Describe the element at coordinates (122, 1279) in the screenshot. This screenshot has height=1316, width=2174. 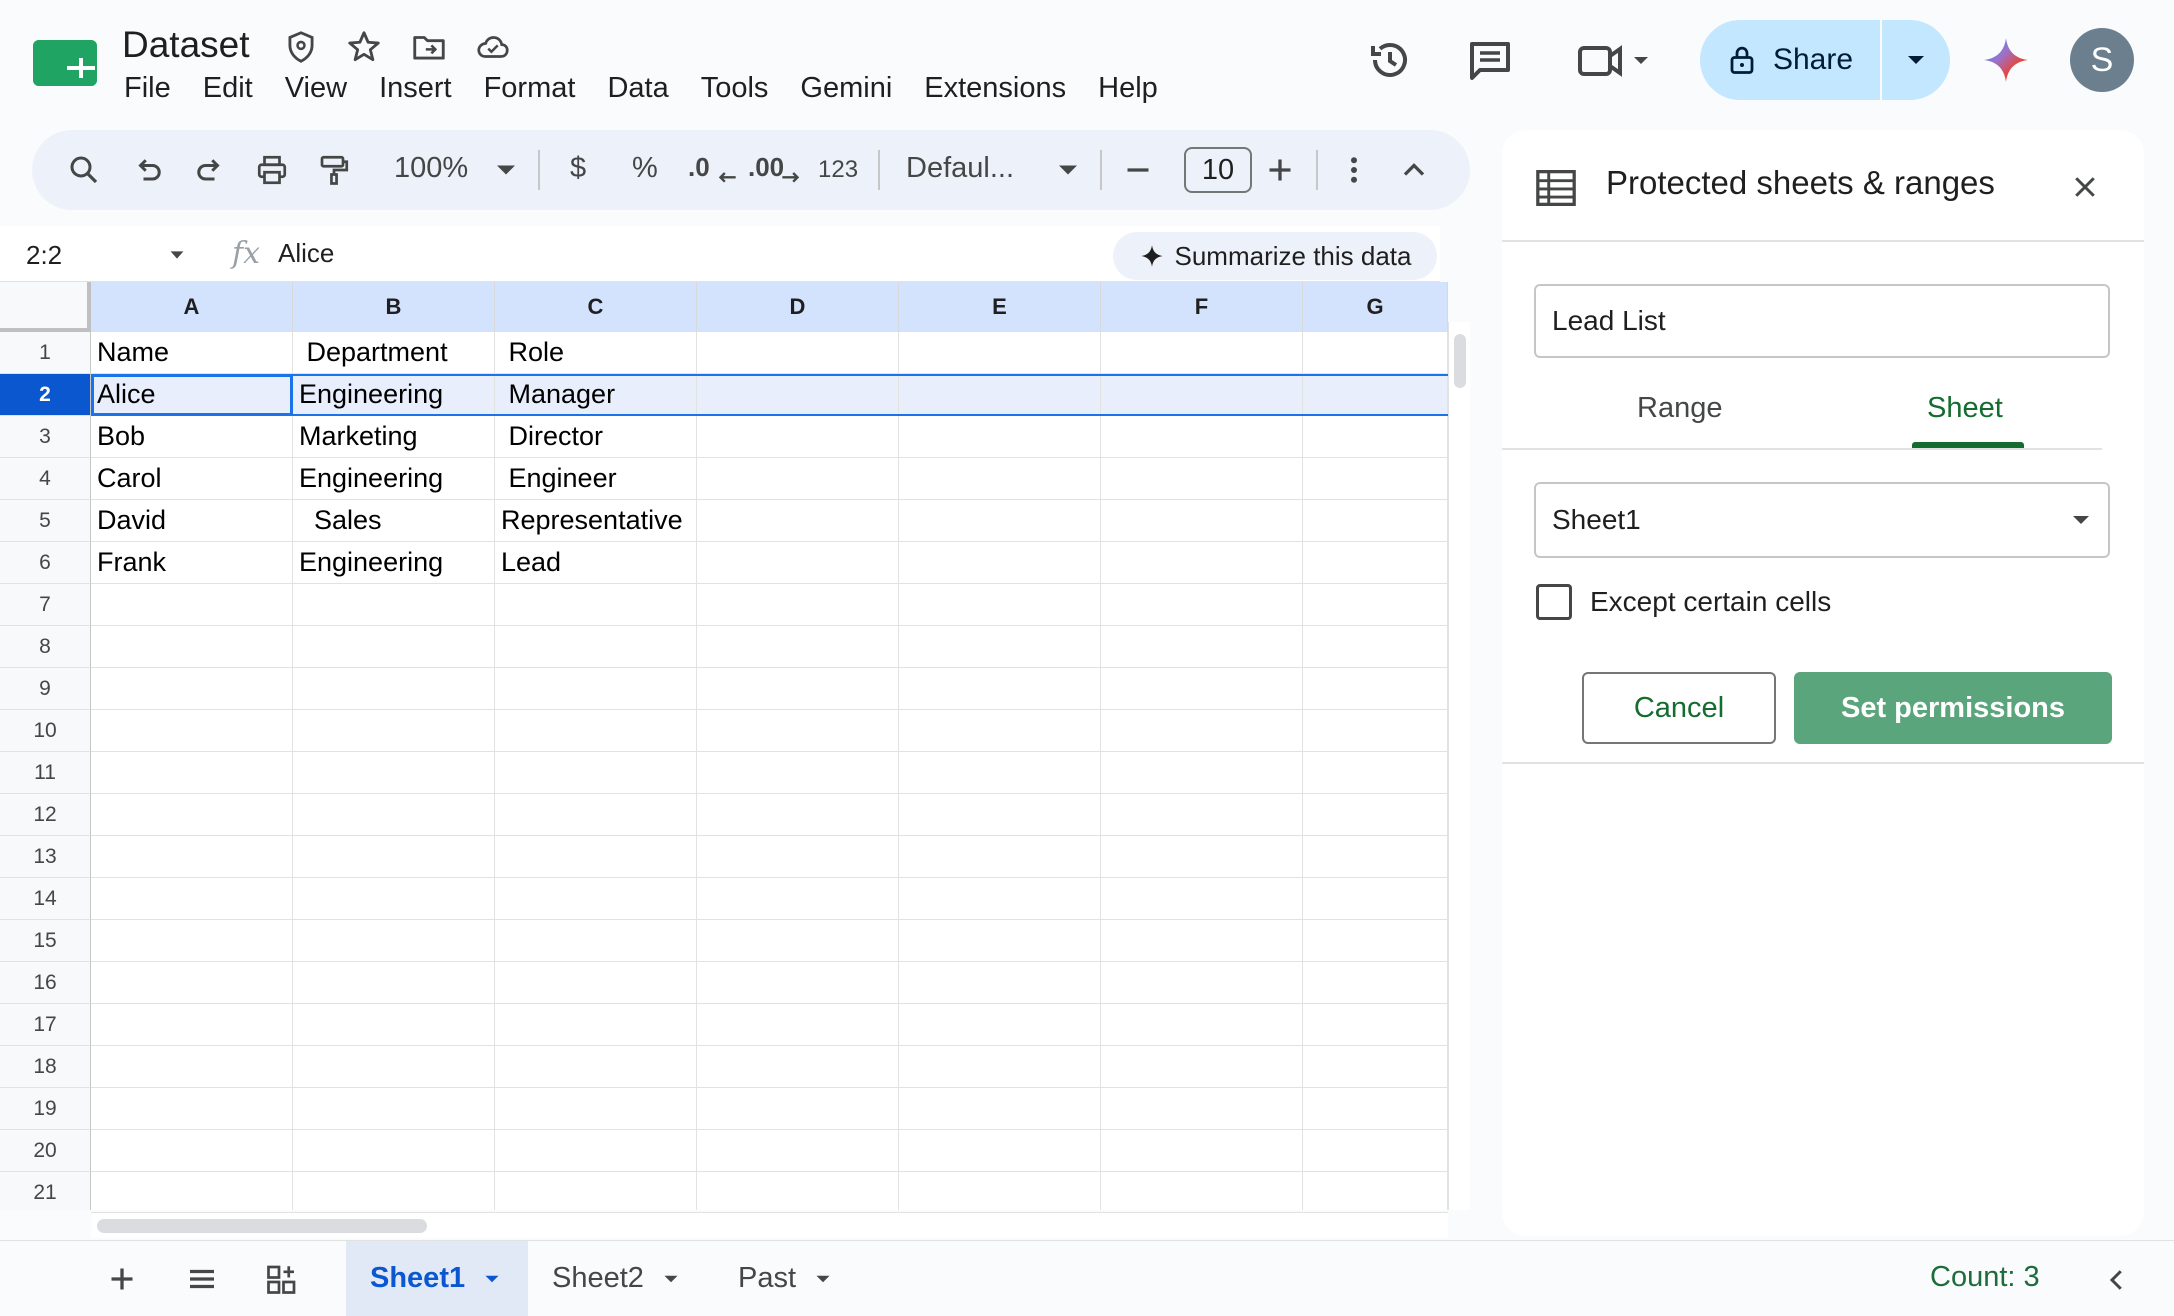
I see `add-sheet-icon` at that location.